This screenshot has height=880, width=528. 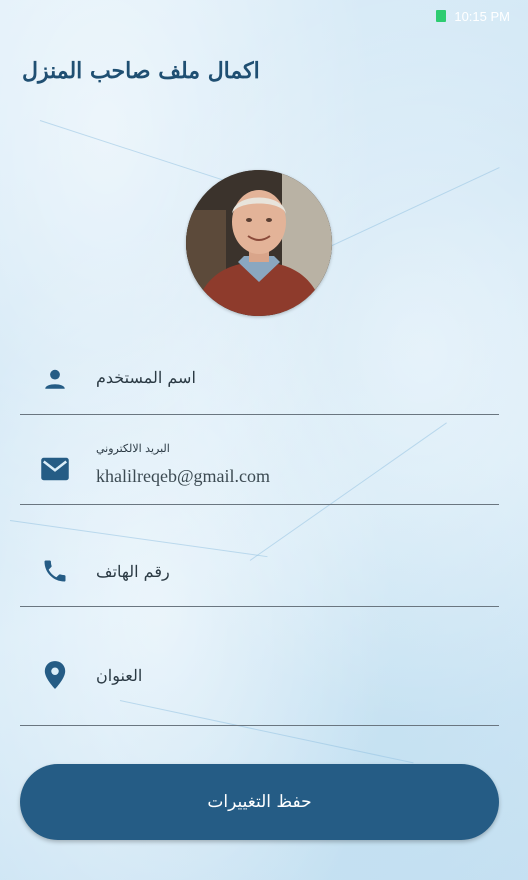 What do you see at coordinates (441, 16) in the screenshot?
I see `battery-icon` at bounding box center [441, 16].